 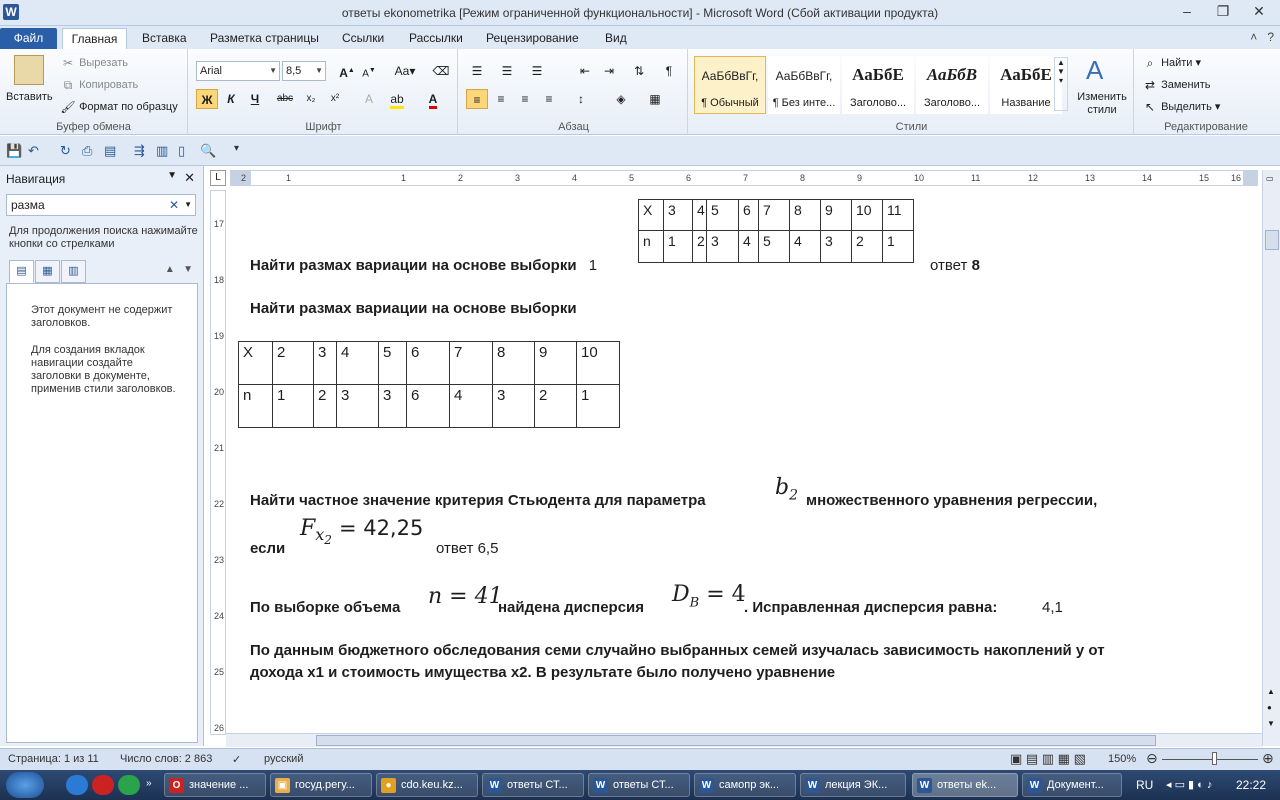 What do you see at coordinates (1144, 785) in the screenshot?
I see `language-indicator: RU` at bounding box center [1144, 785].